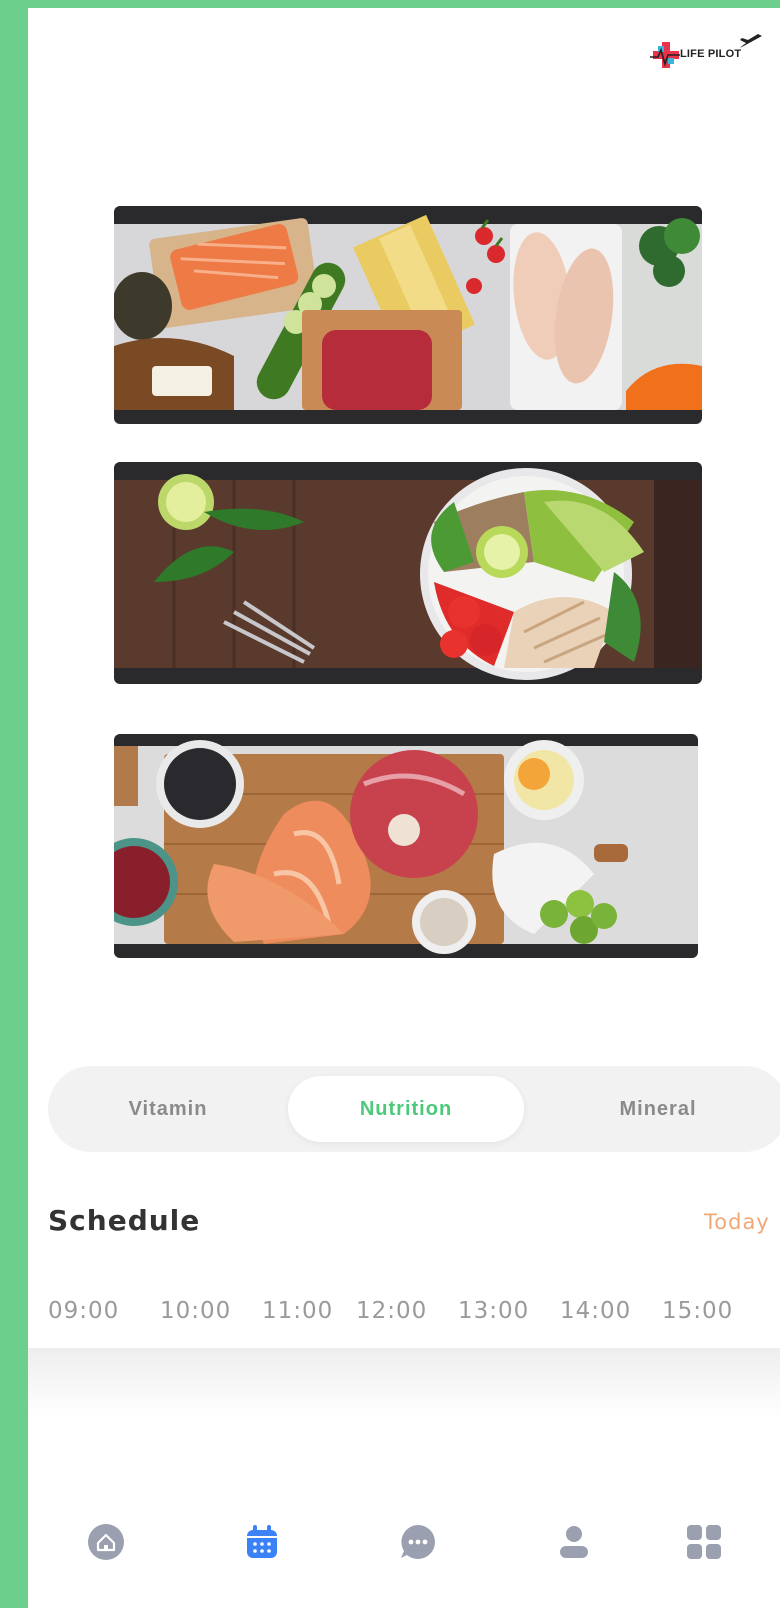 This screenshot has width=780, height=1608. Describe the element at coordinates (711, 54) in the screenshot. I see `logo-text: LIFE PILOT` at that location.